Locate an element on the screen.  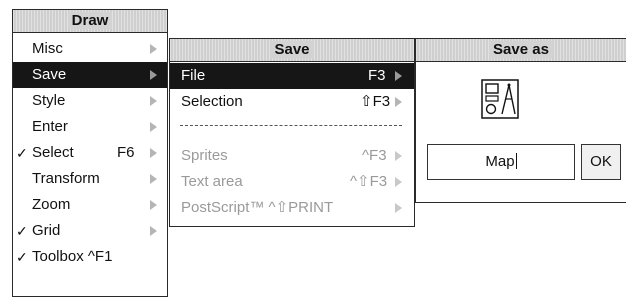
save-menu-item-selection: Selection ⇧F3 is located at coordinates (292, 102).